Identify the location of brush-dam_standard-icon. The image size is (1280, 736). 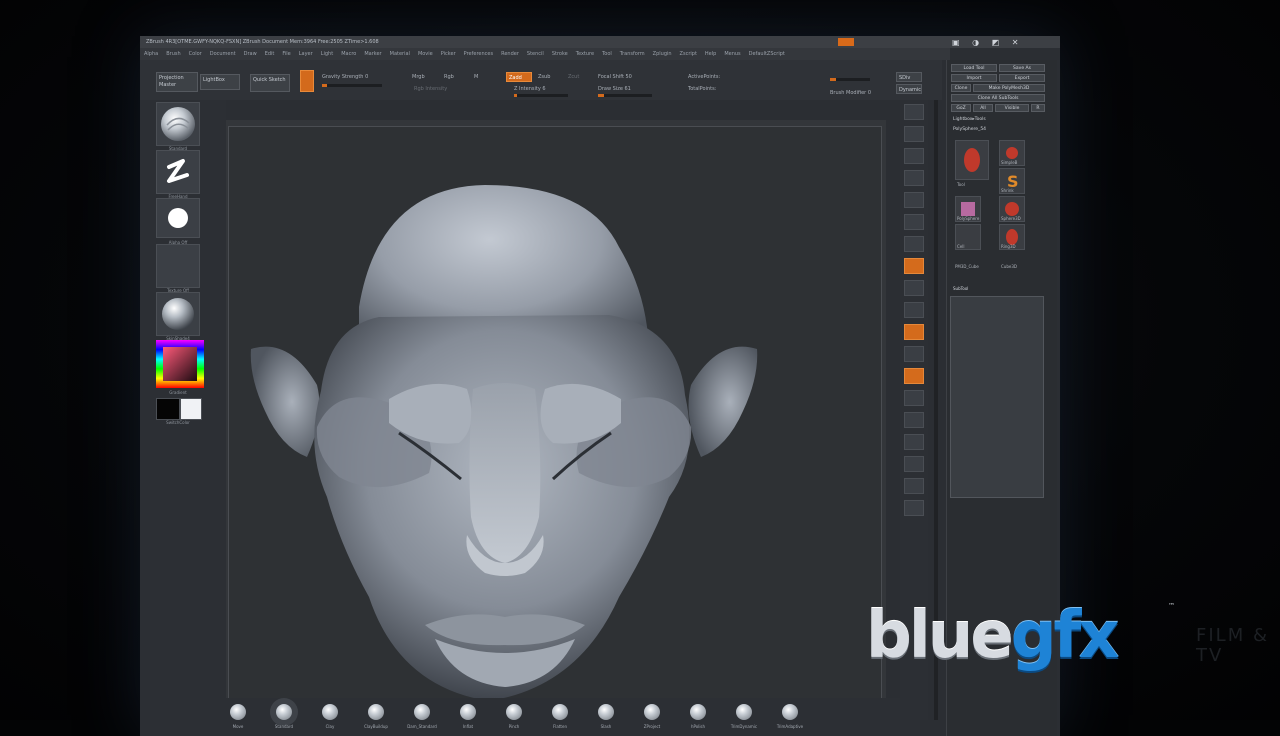
(422, 712).